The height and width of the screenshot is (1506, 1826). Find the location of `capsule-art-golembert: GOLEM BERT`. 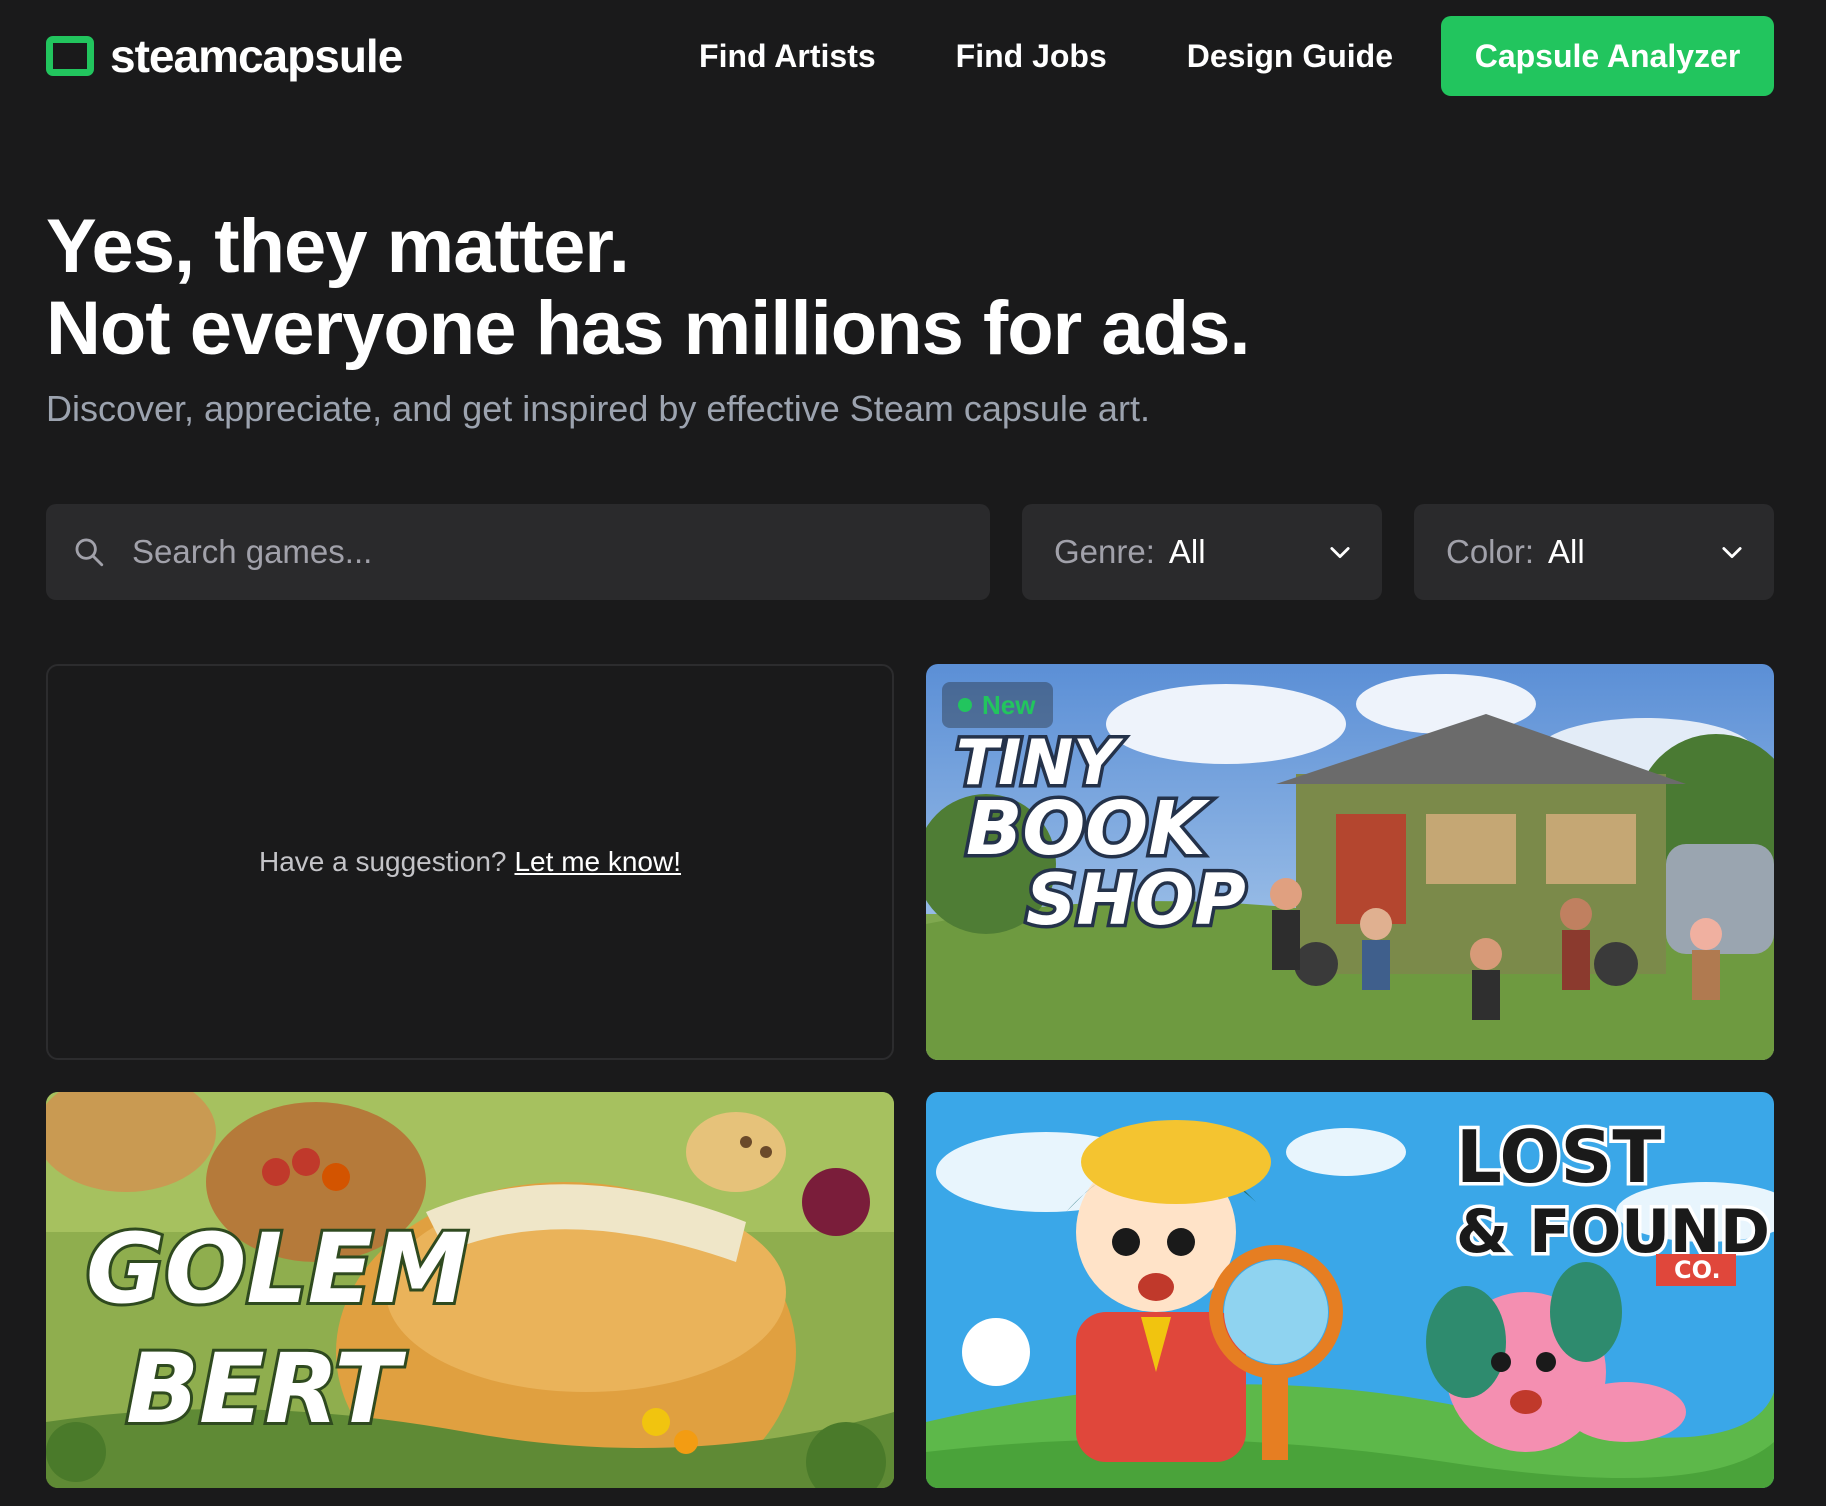

capsule-art-golembert: GOLEM BERT is located at coordinates (470, 1290).